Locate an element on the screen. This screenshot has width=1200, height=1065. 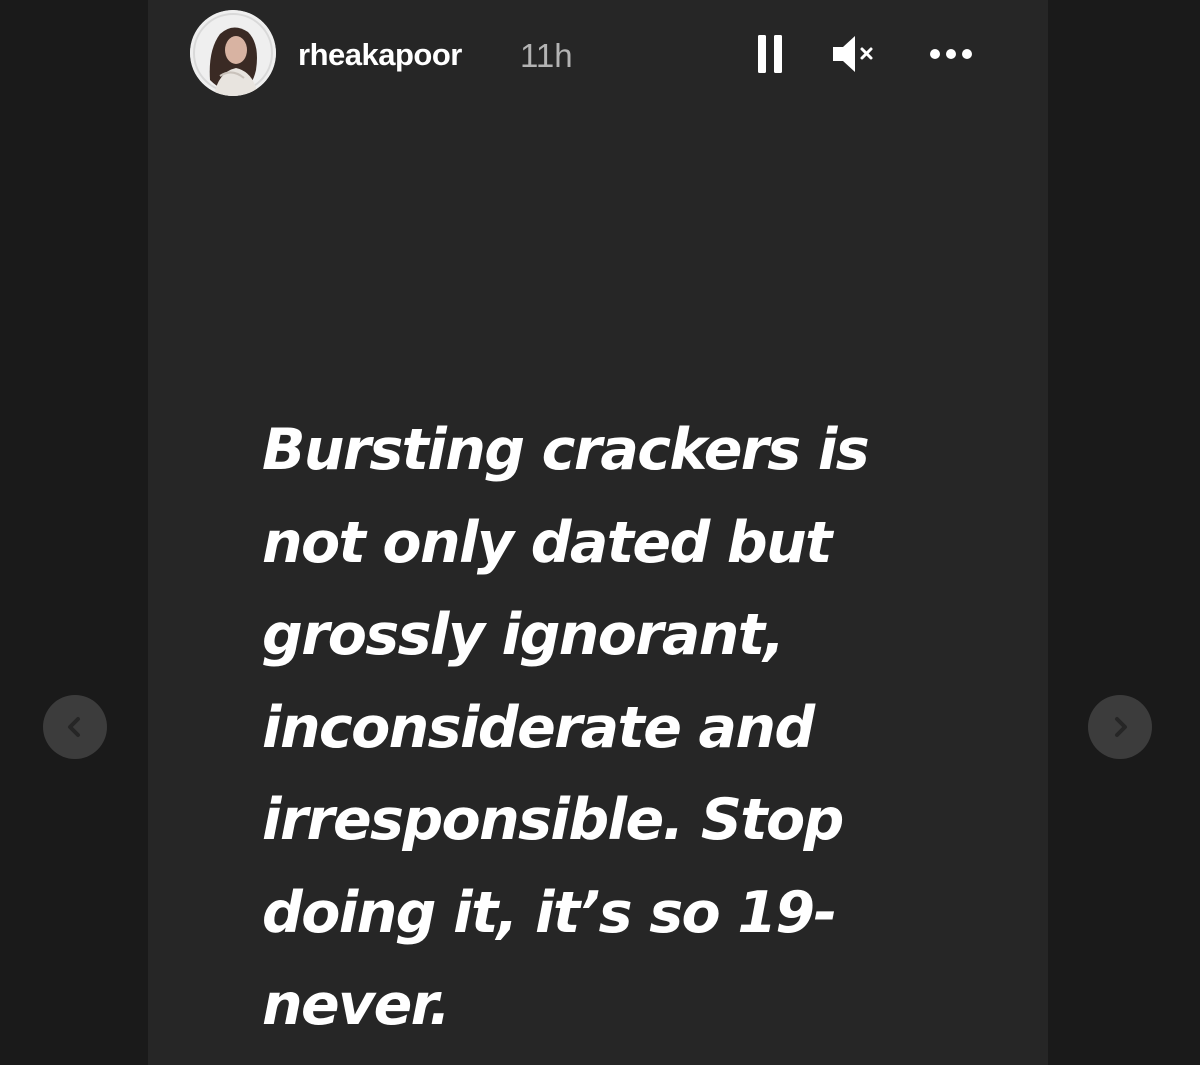
chevron-right-icon is located at coordinates (1121, 727).